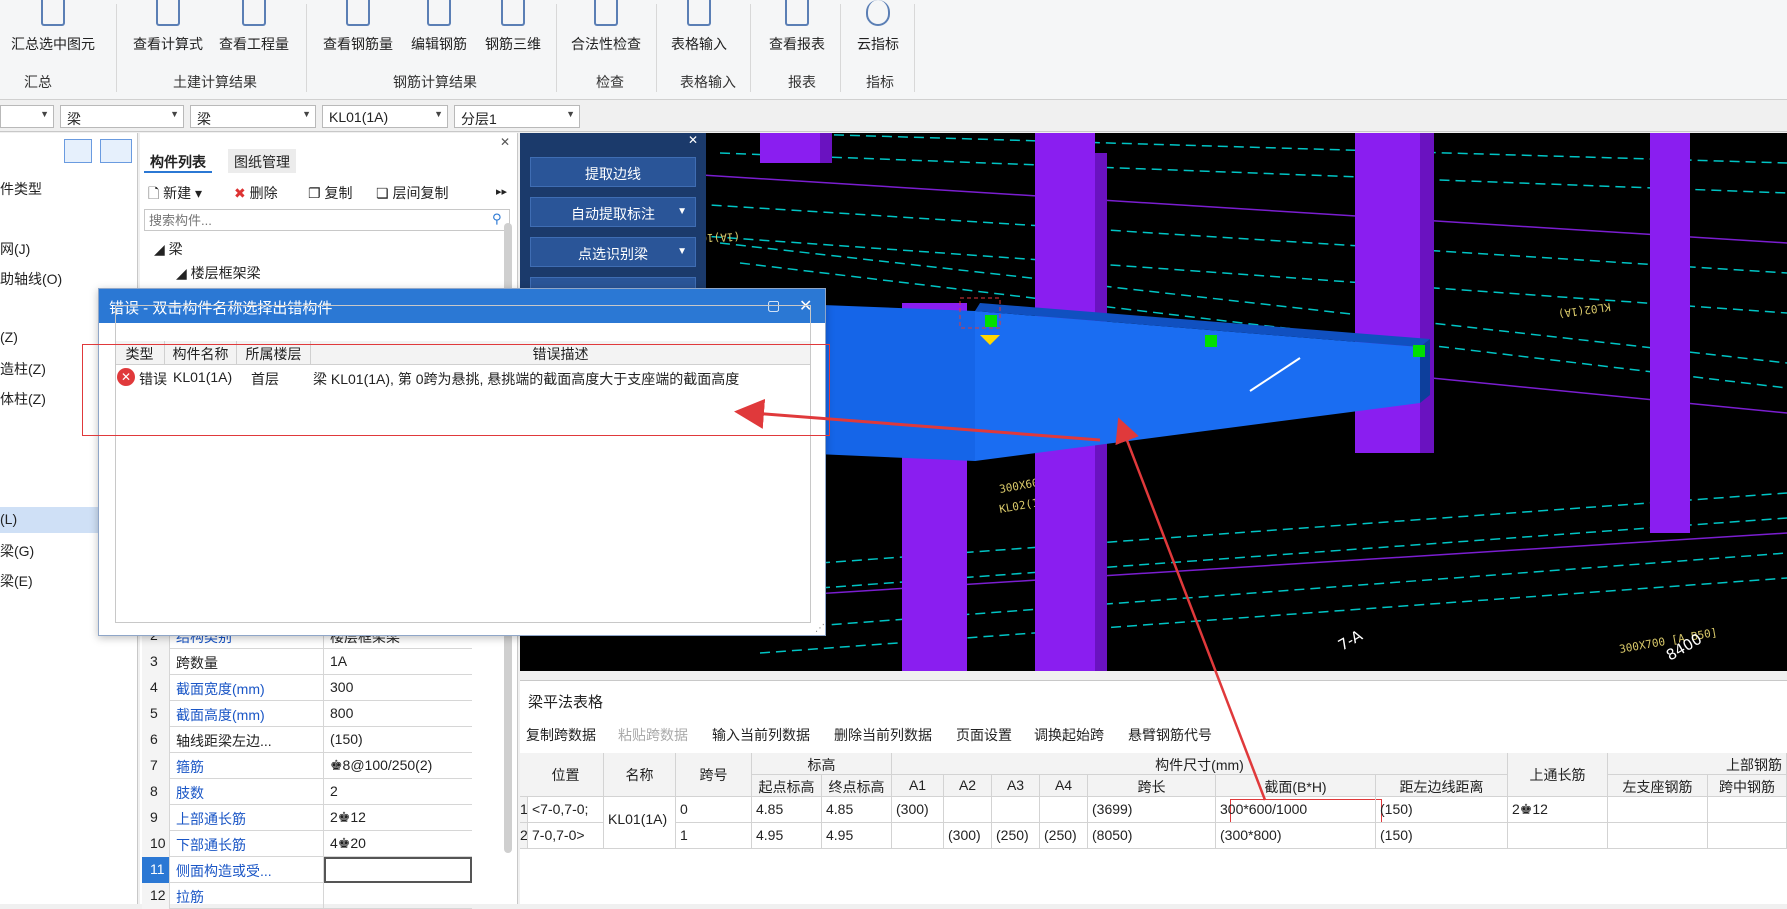  I want to click on selector-type: 梁 ▼, so click(253, 116).